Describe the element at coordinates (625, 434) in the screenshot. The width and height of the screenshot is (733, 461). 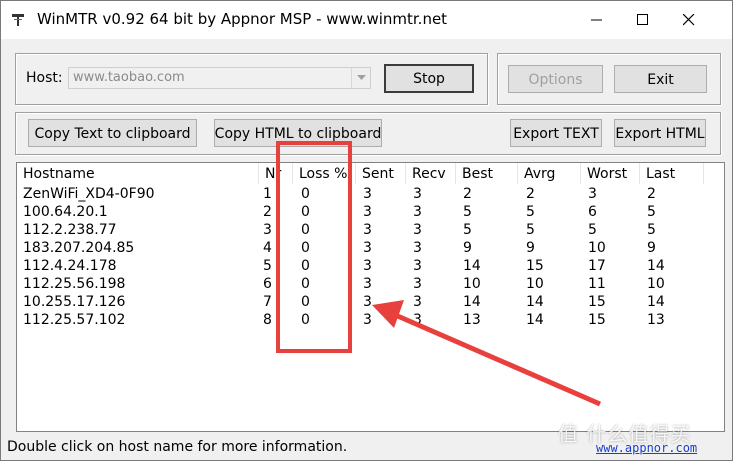
I see `watermark: 值 什么值得买` at that location.